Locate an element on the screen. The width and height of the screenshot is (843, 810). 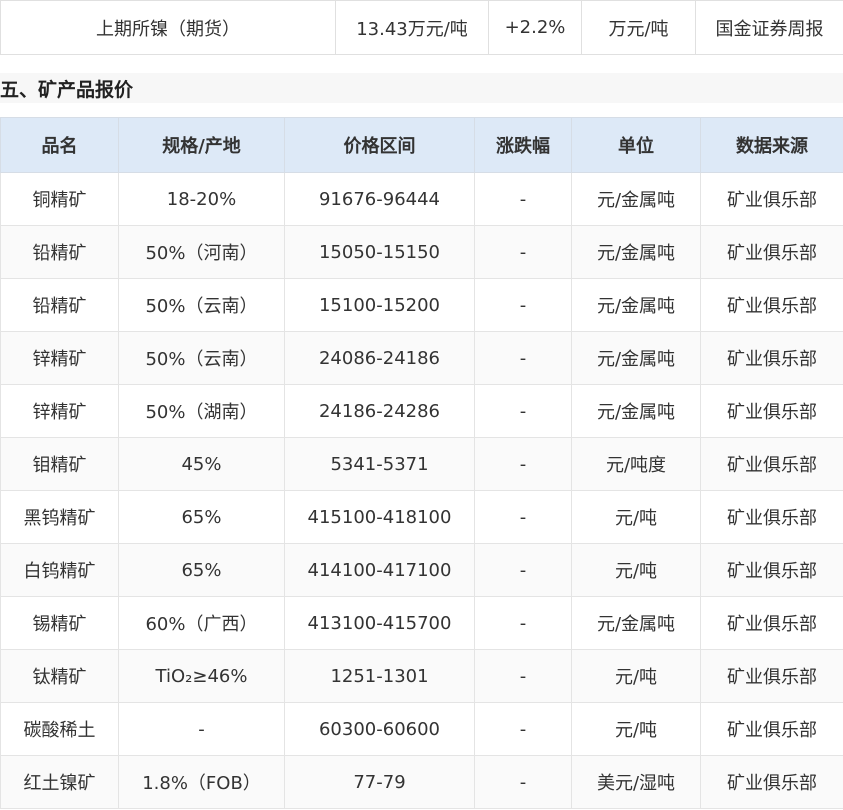
table-row: 上期所镍（期货） 13.43万元/吨 +2.2% 万元/吨 国金证券周报 is located at coordinates (421, 27).